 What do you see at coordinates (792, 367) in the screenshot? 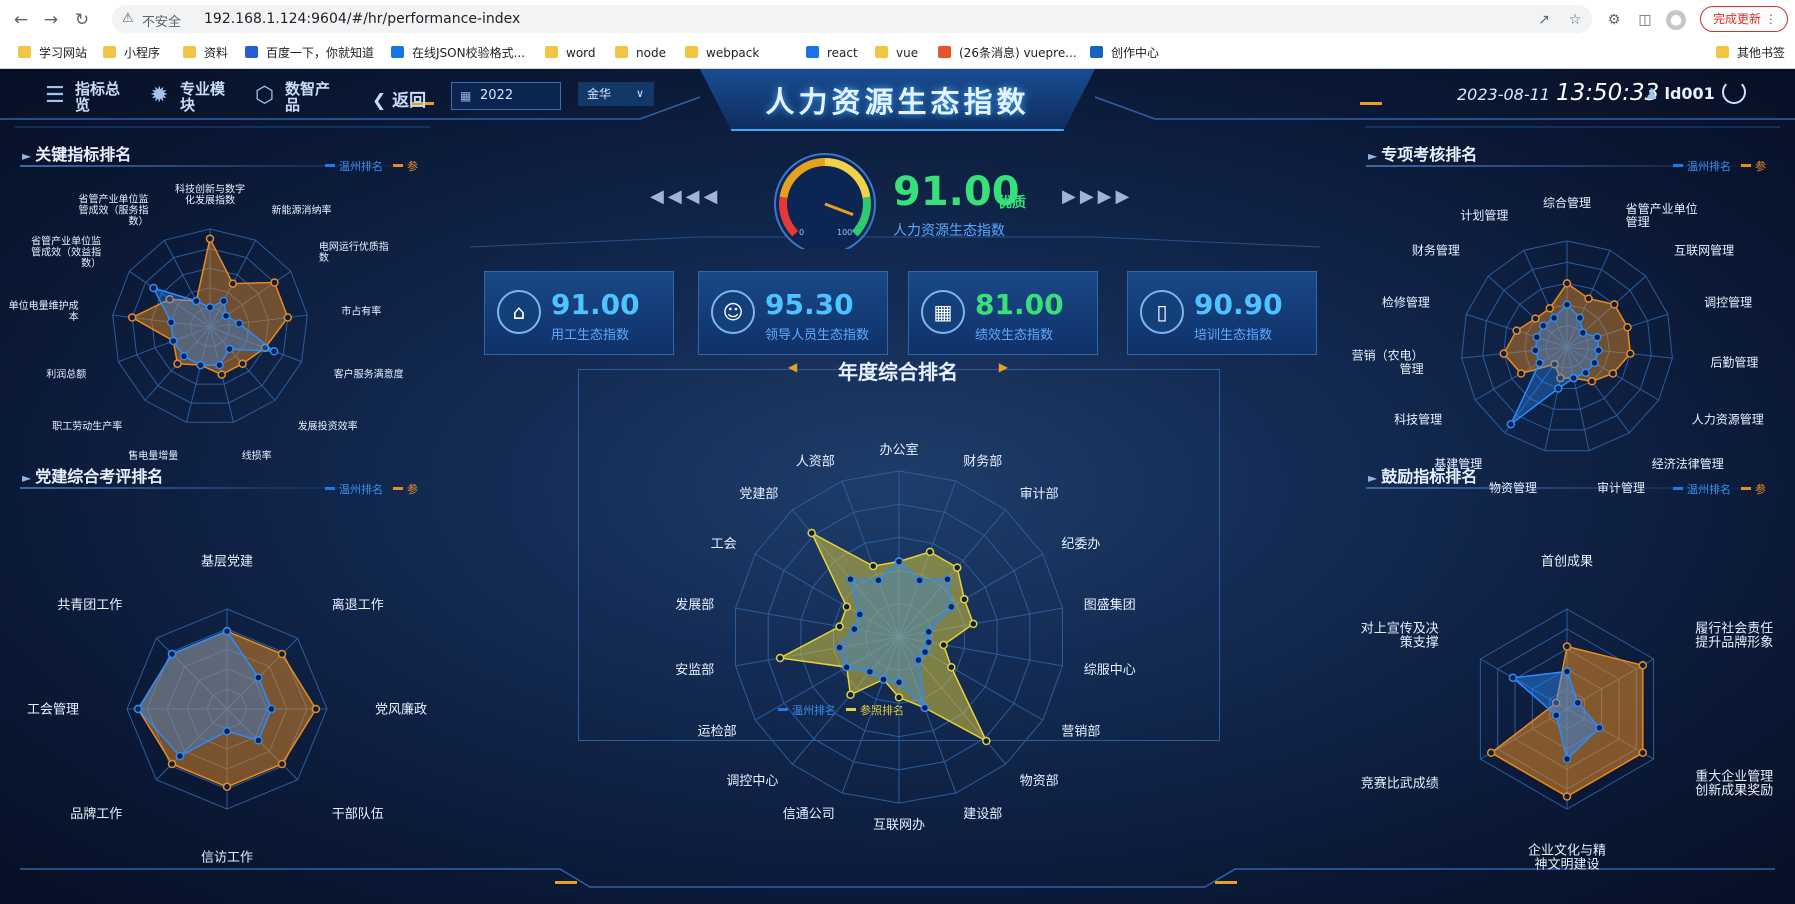
I see `prev-year-icon: ◀` at bounding box center [792, 367].